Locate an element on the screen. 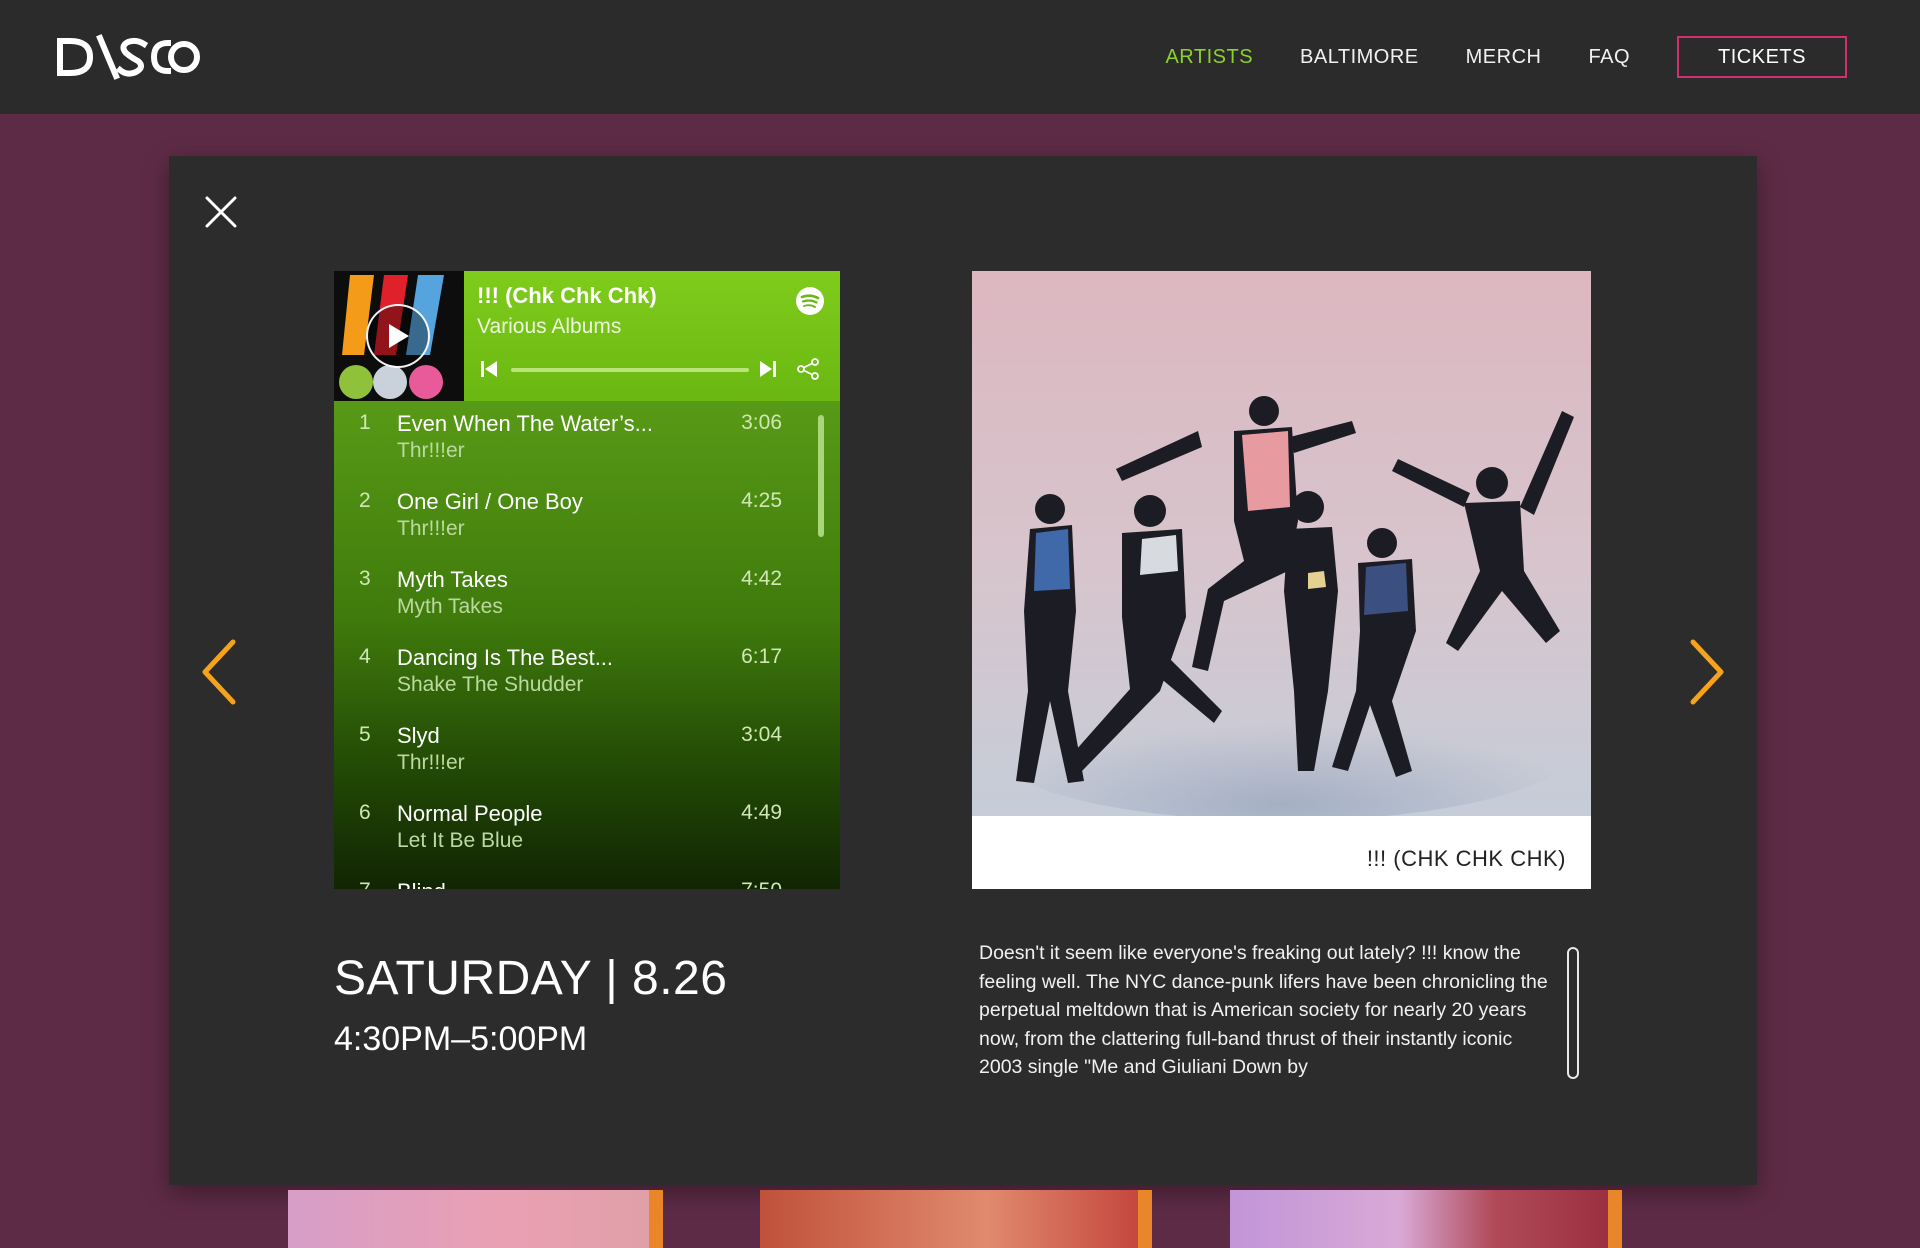  chevron-left-icon is located at coordinates (219, 672).